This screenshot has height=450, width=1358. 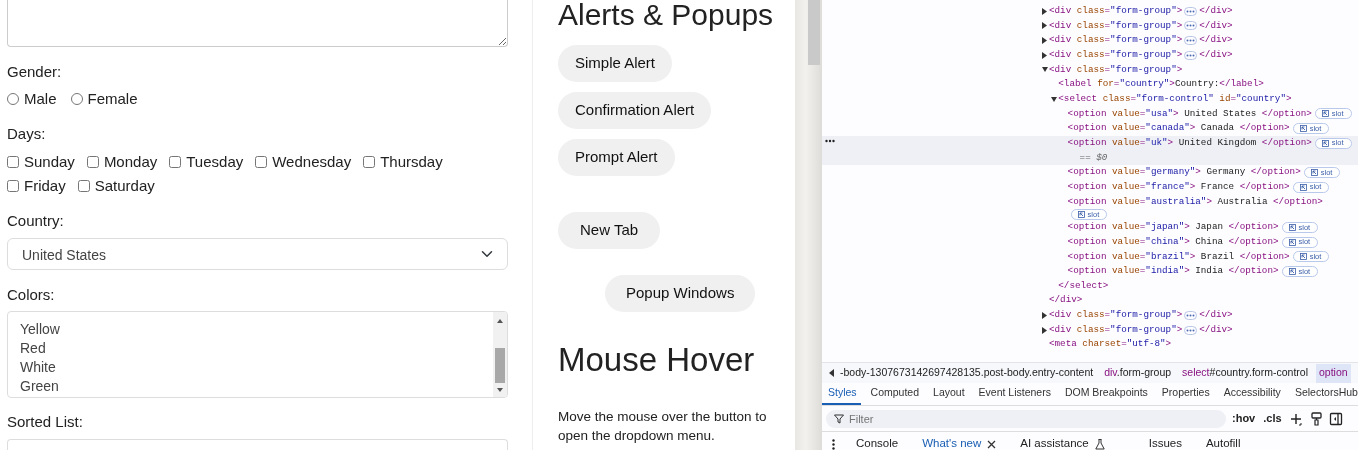 What do you see at coordinates (49, 162) in the screenshot?
I see `checkbox-label: Sunday` at bounding box center [49, 162].